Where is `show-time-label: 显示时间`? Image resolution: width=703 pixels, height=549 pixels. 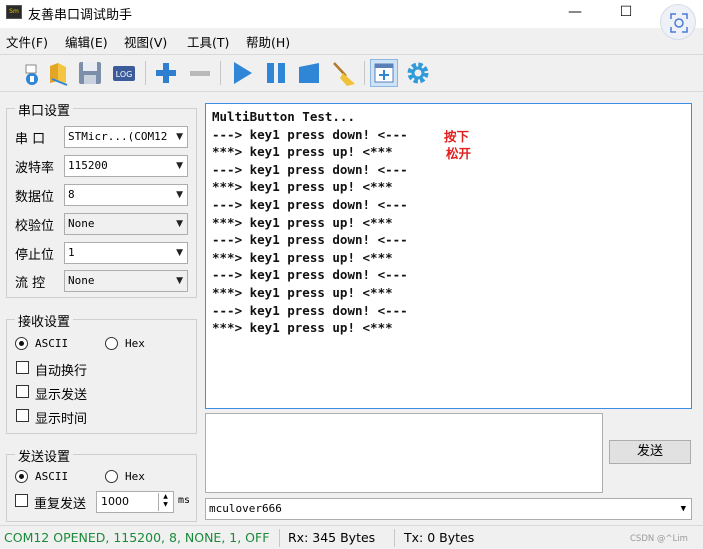
show-time-label: 显示时间 is located at coordinates (61, 419).